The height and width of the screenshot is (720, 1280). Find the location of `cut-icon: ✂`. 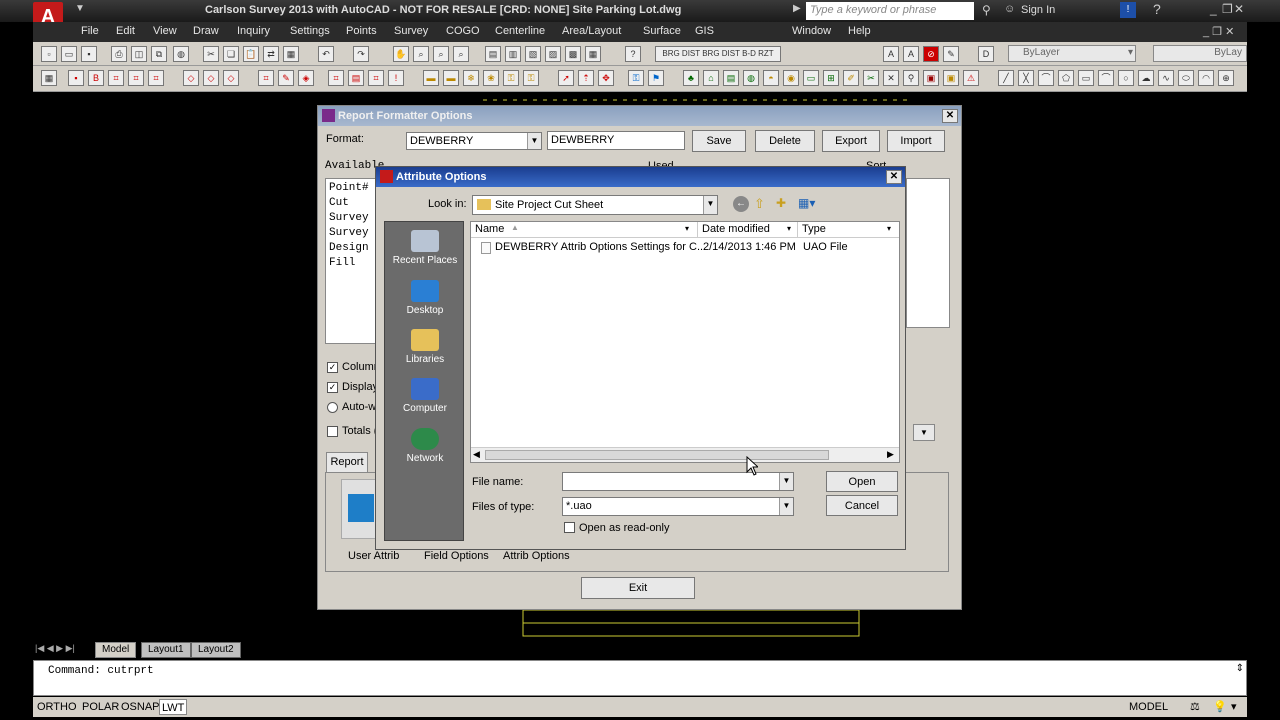

cut-icon: ✂ is located at coordinates (211, 54).